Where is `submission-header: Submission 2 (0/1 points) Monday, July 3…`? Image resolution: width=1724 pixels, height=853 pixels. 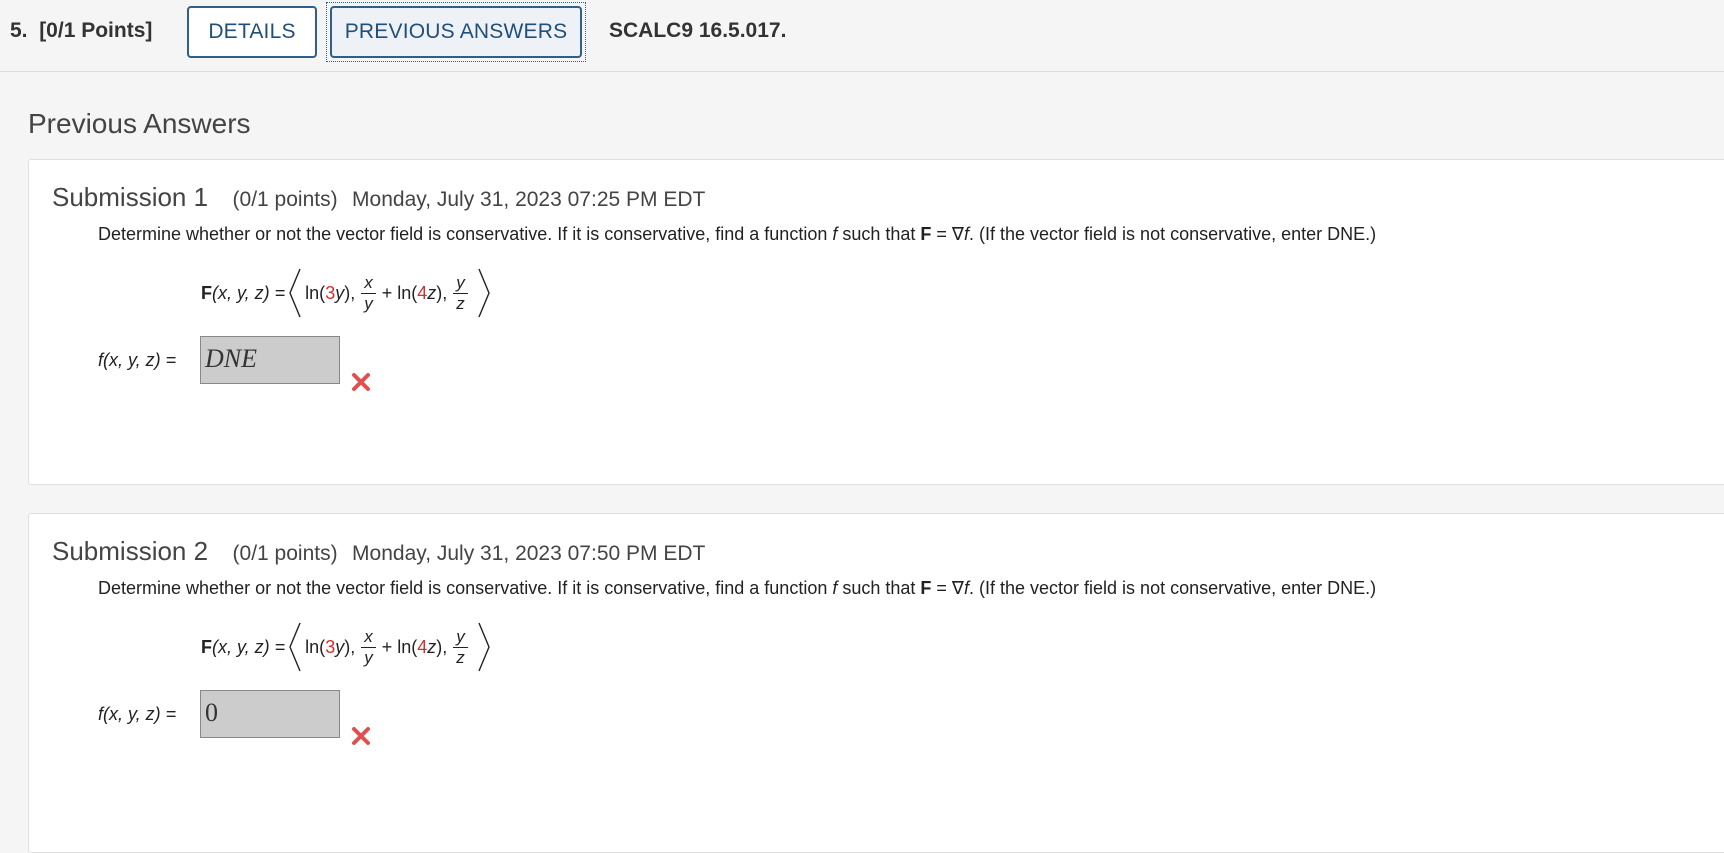 submission-header: Submission 2 (0/1 points) Monday, July 3… is located at coordinates (378, 551).